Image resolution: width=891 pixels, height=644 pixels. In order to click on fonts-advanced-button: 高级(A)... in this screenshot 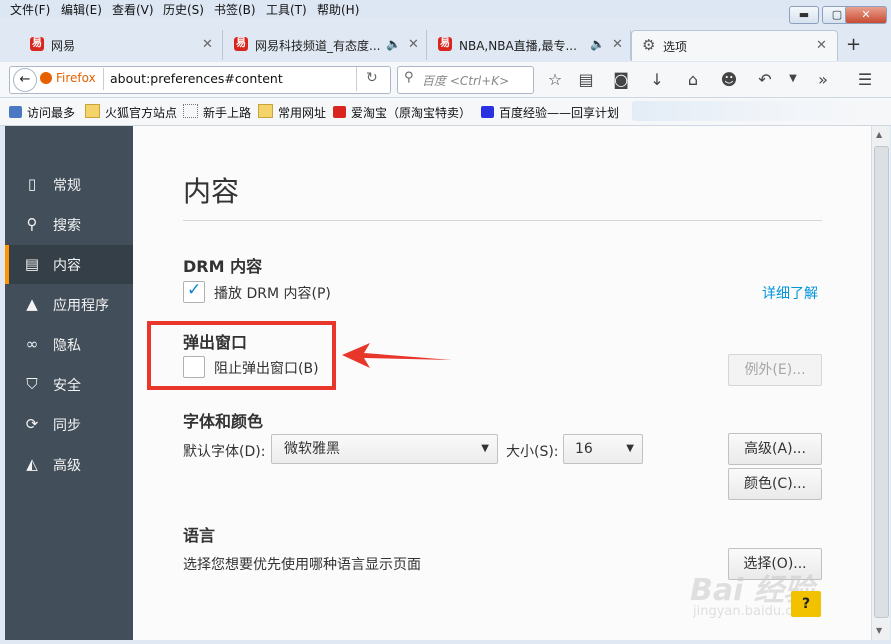, I will do `click(775, 449)`.